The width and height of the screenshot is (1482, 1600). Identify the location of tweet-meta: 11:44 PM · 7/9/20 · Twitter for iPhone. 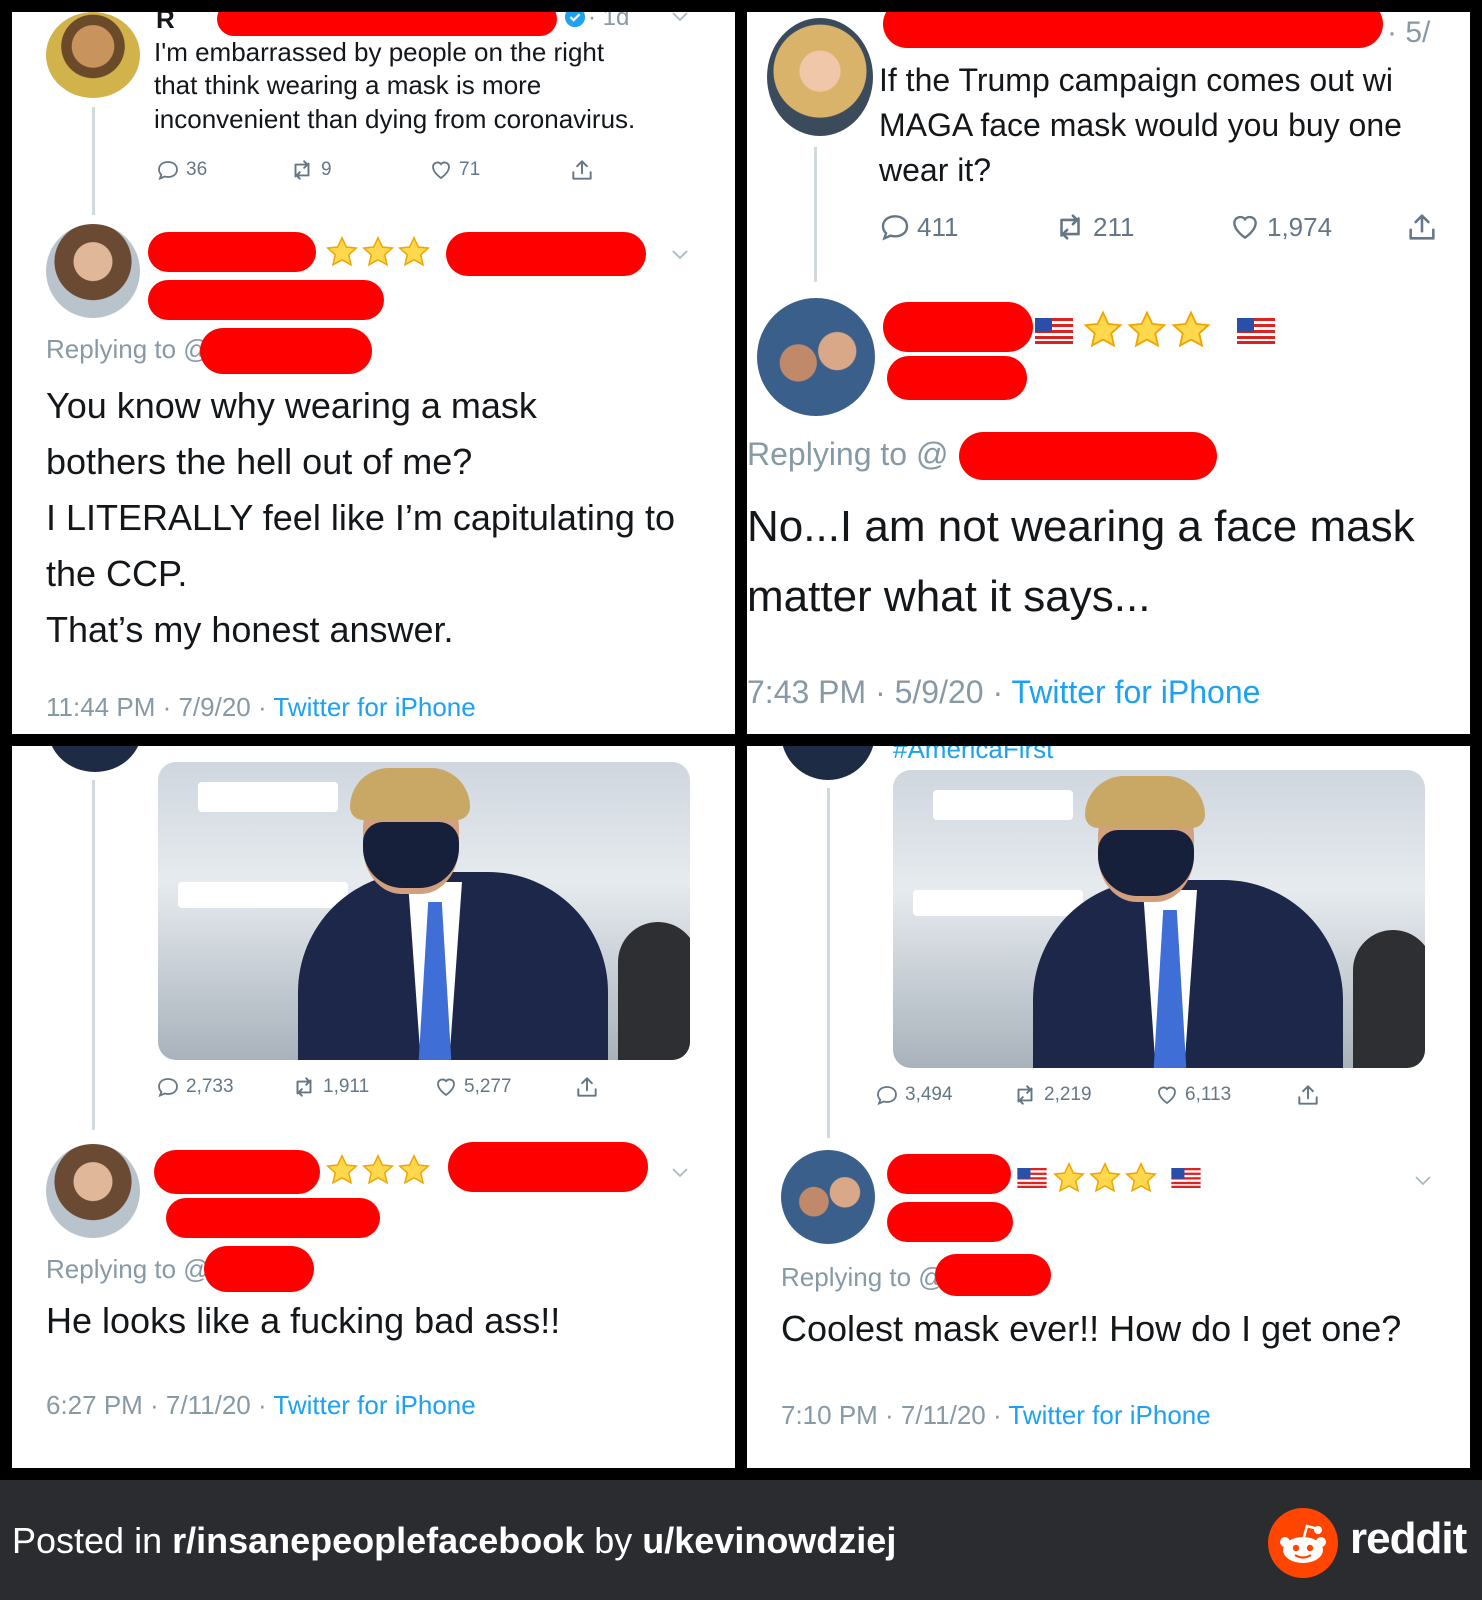
(261, 707).